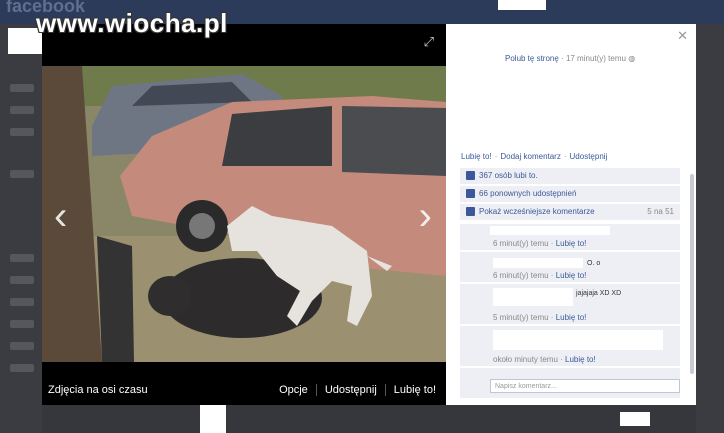 This screenshot has width=724, height=433. I want to click on previous-photo-arrow-icon: ‹, so click(60, 216).